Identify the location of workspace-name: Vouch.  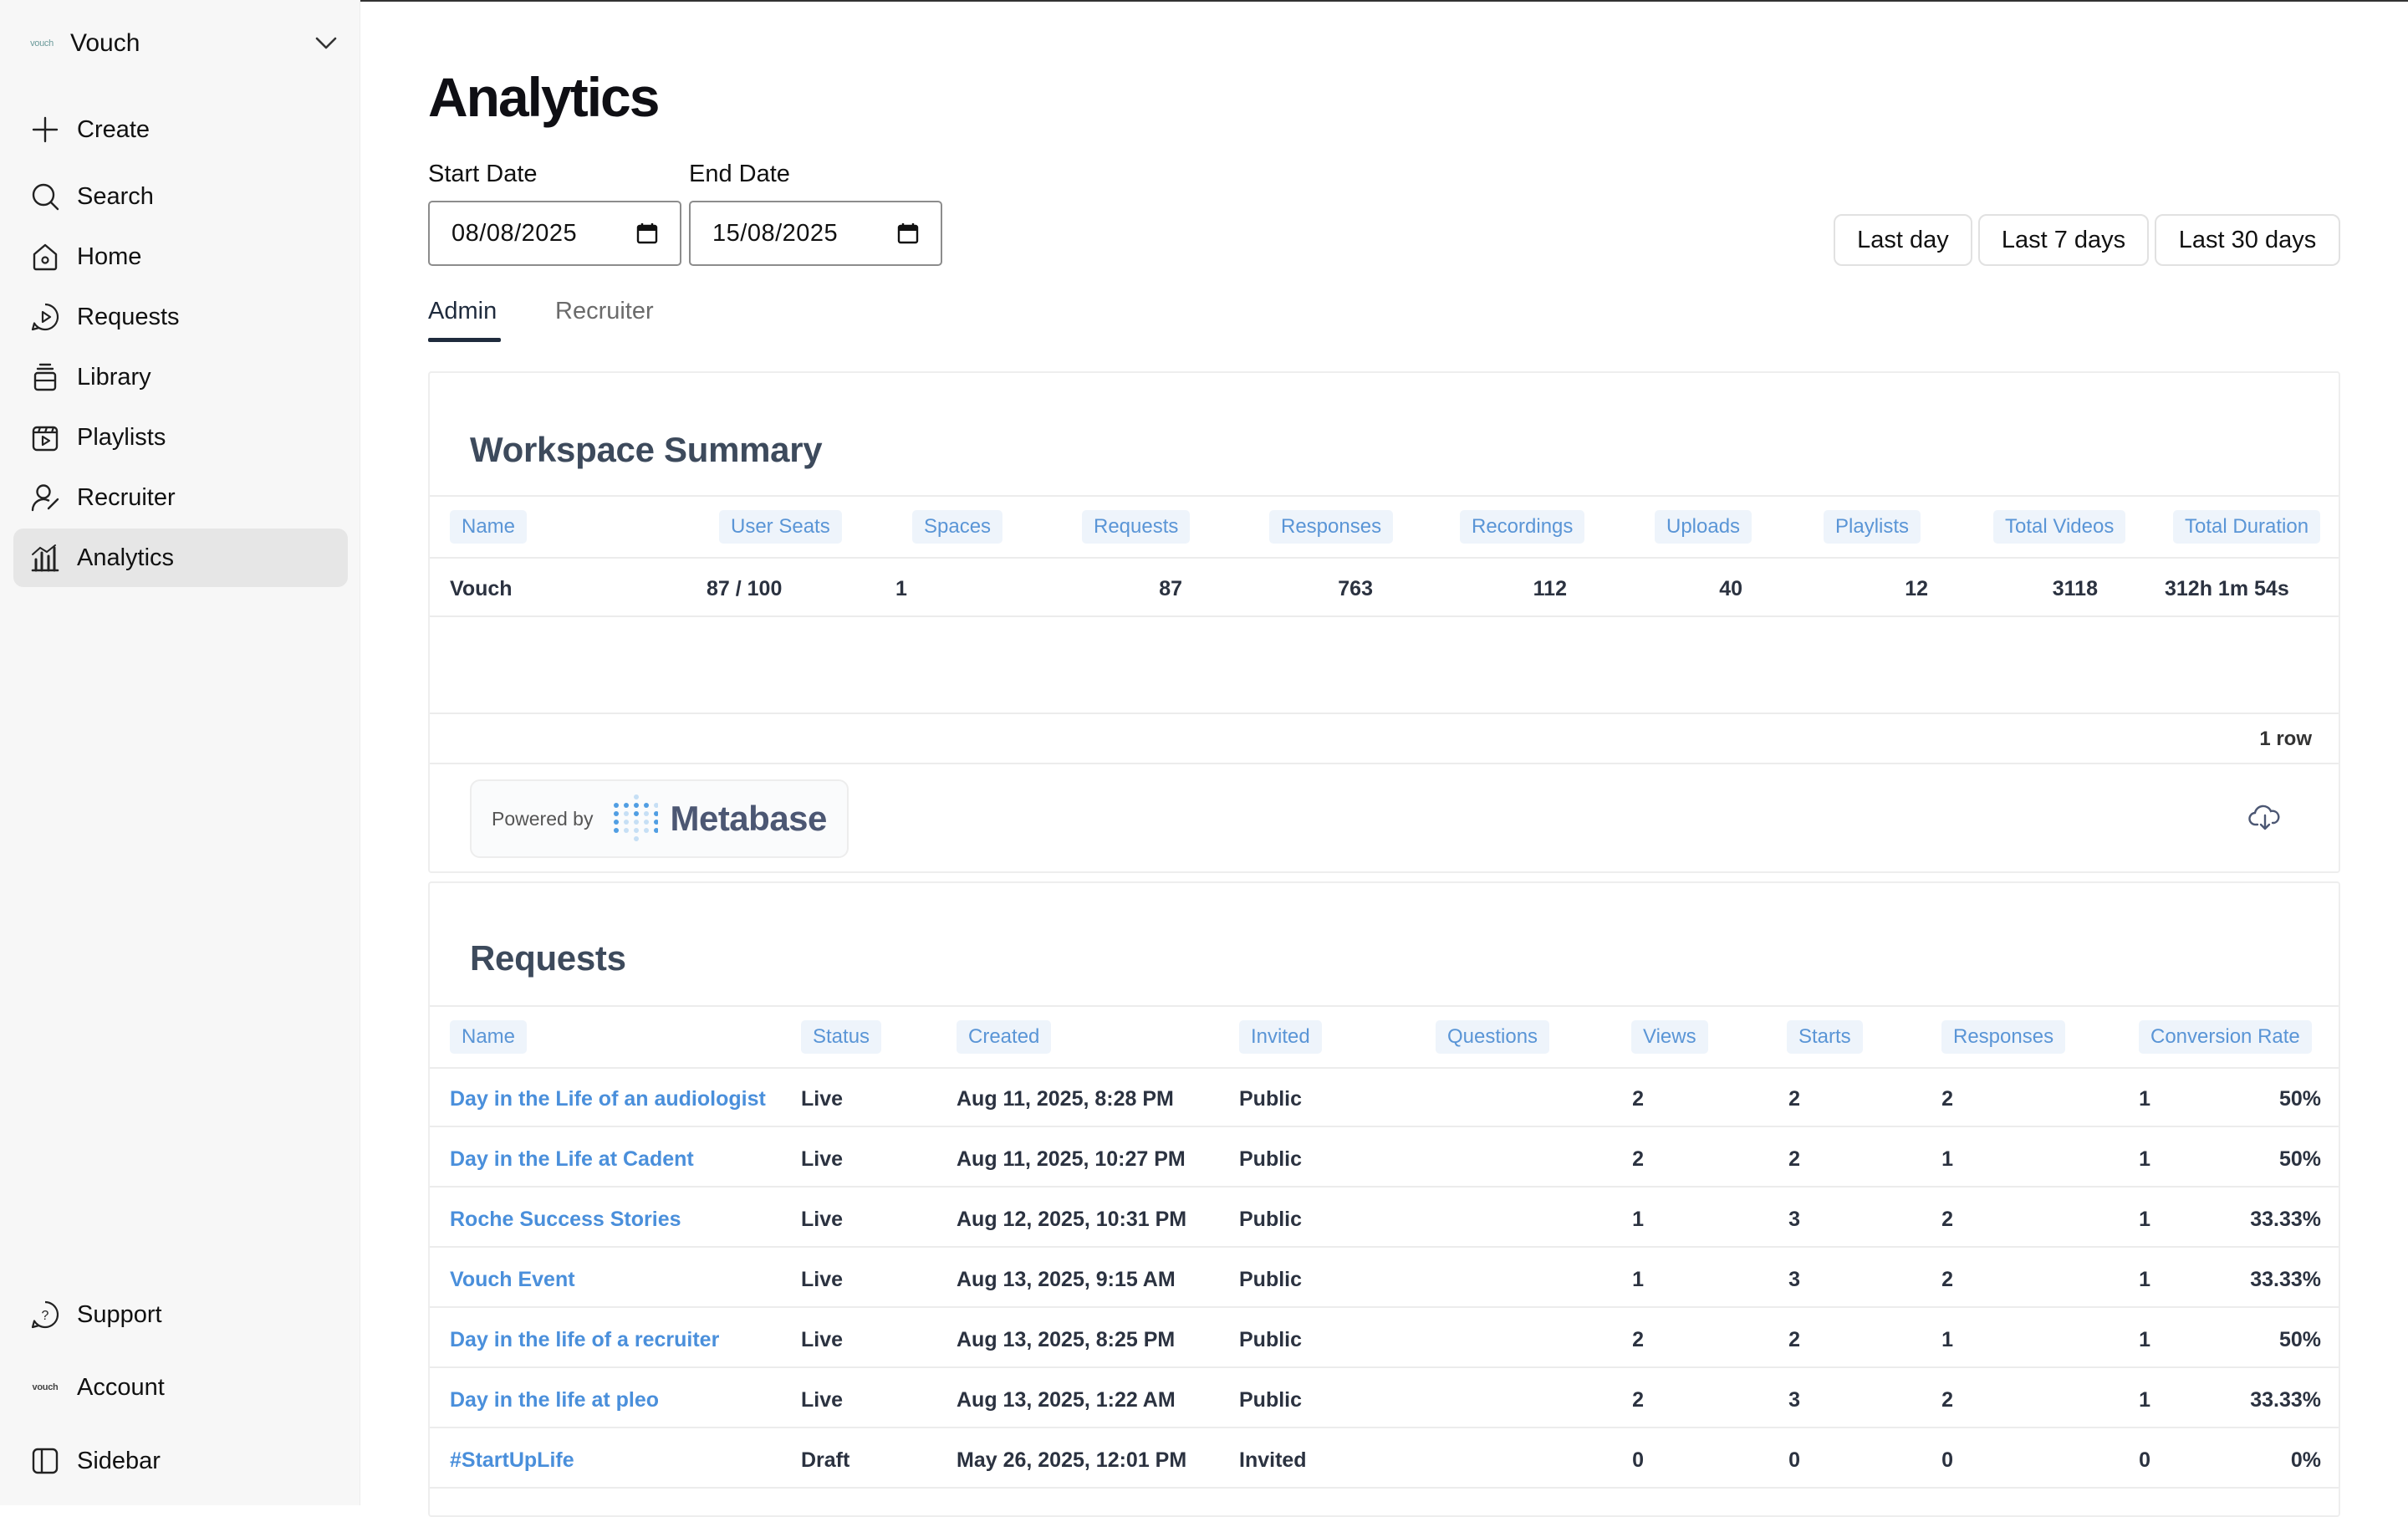
(105, 43).